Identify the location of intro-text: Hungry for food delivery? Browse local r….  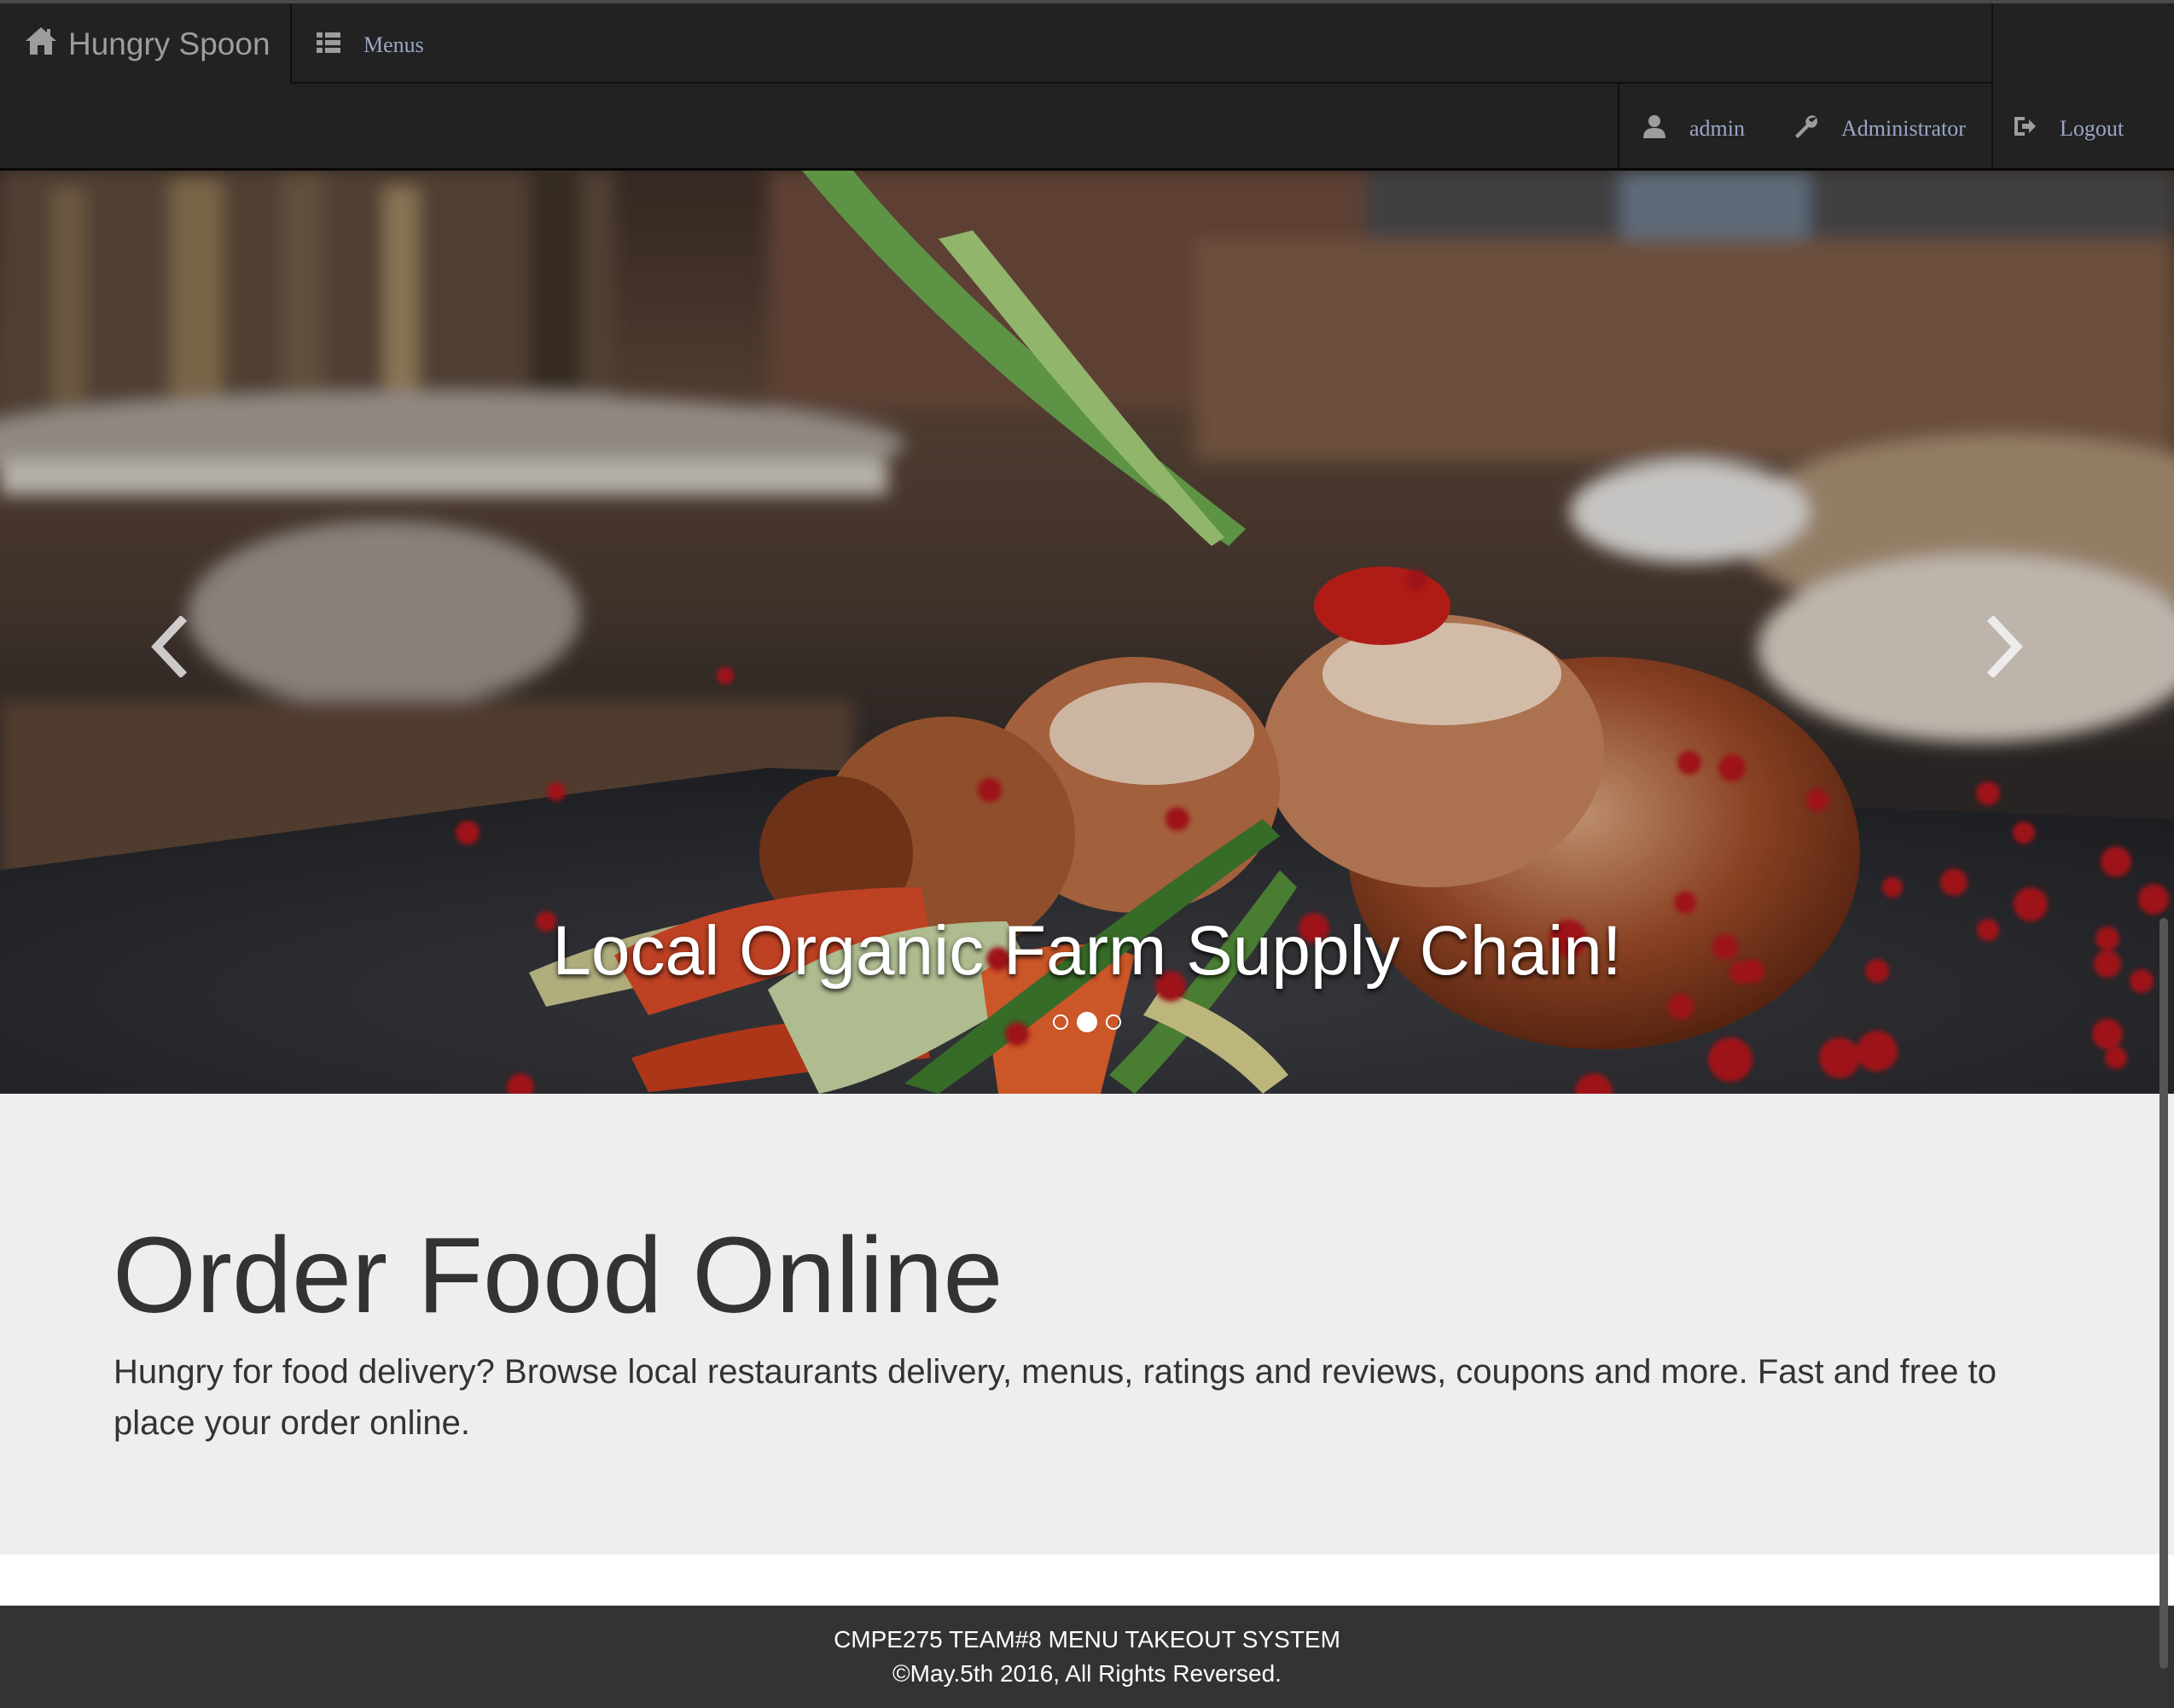
(1055, 1397).